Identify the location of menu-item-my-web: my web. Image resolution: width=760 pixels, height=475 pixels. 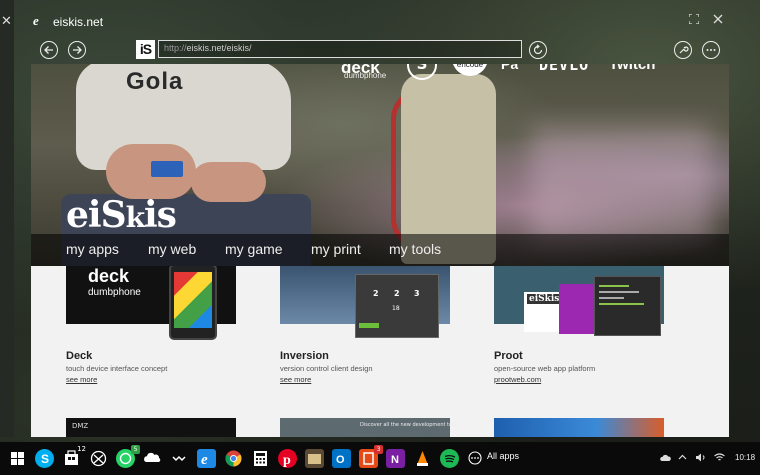
(172, 249).